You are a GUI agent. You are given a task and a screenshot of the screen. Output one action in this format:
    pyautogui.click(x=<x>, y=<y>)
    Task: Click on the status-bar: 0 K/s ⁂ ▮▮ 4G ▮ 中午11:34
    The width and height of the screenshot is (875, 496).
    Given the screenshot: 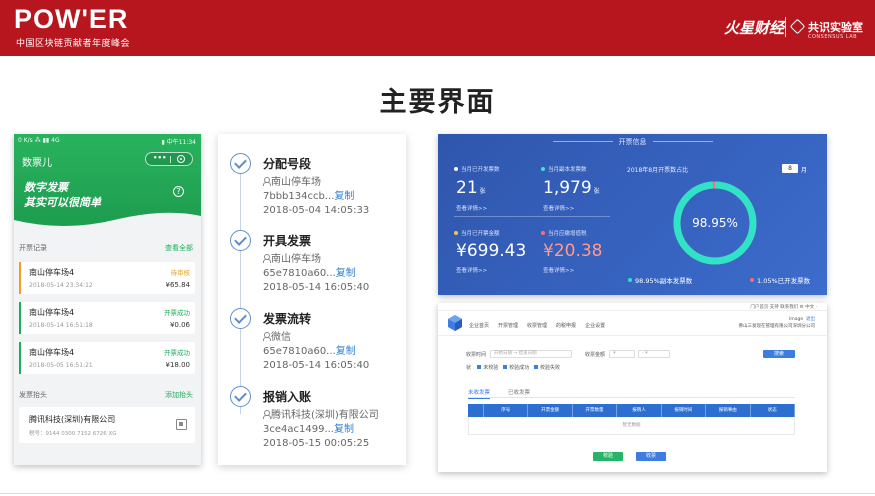 What is the action you would take?
    pyautogui.click(x=107, y=141)
    